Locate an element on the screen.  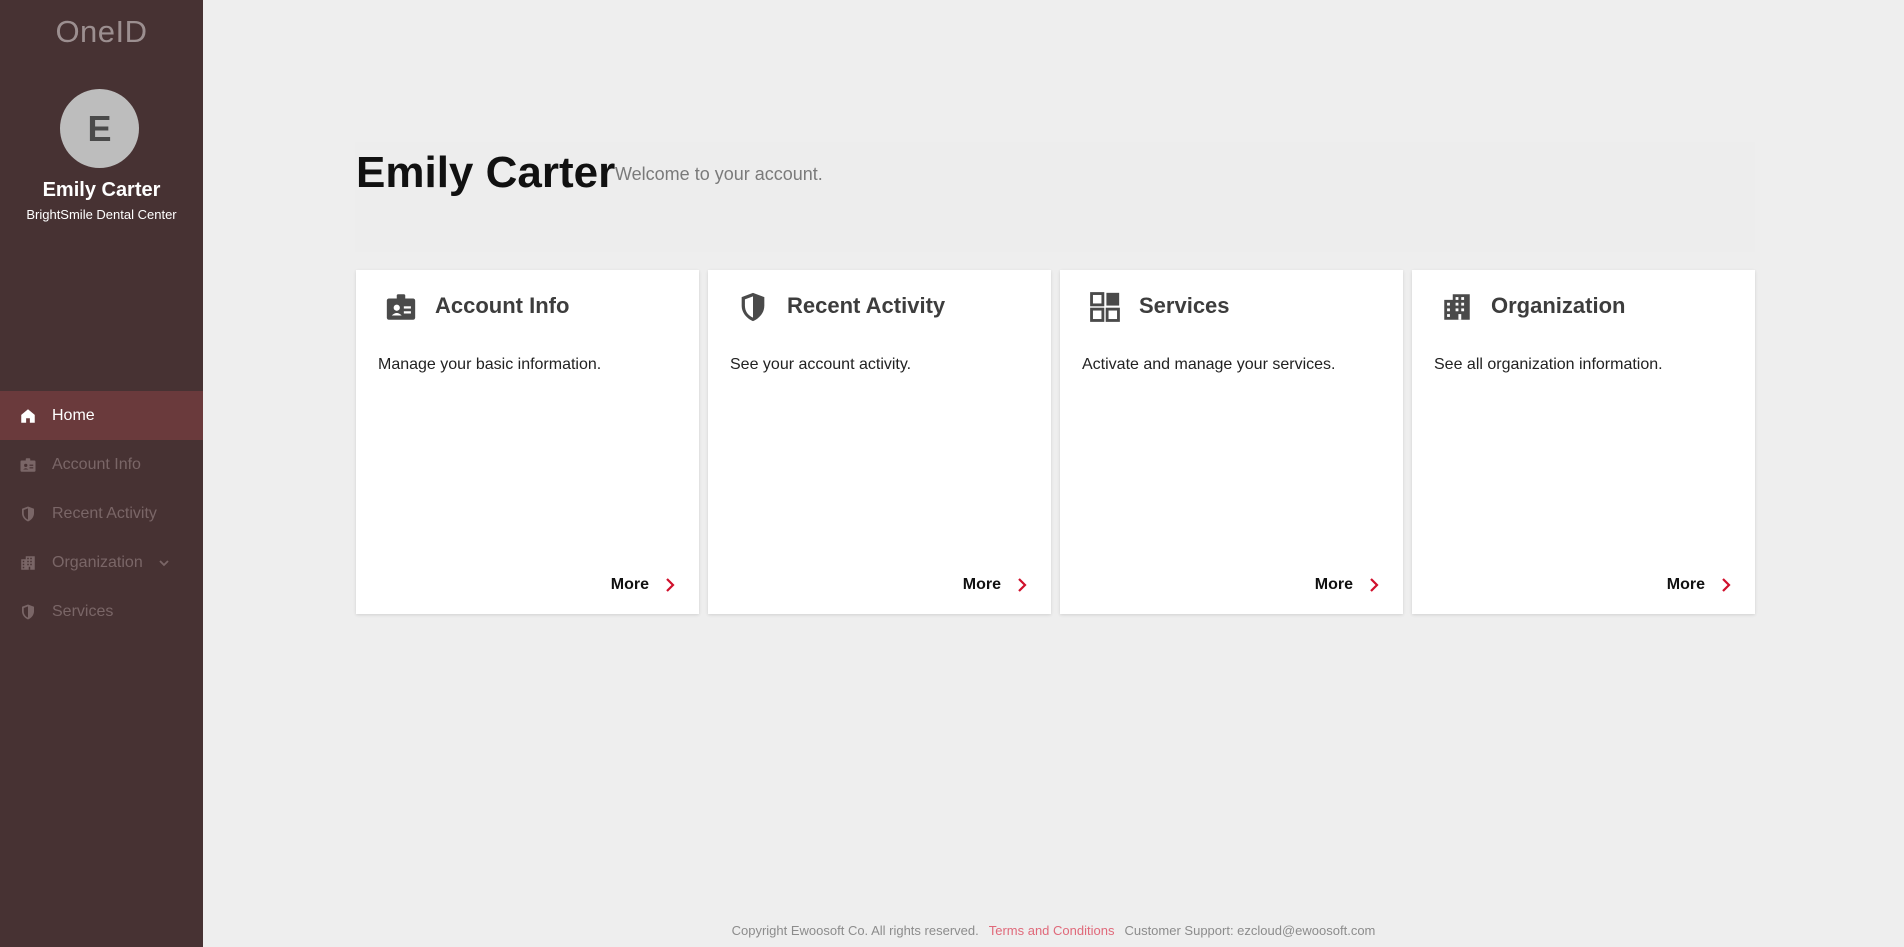
card-description: Activate and manage your services. is located at coordinates (1209, 364).